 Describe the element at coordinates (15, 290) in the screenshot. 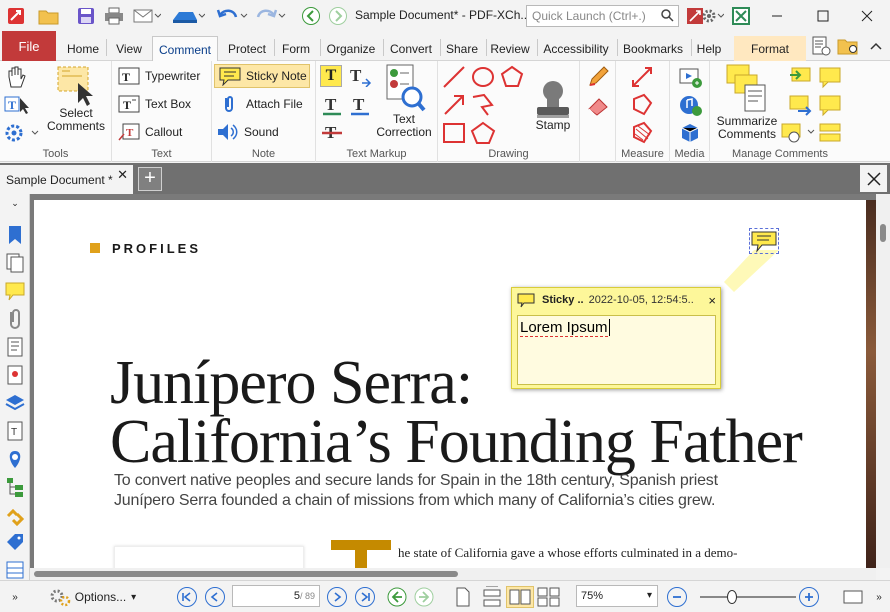

I see `comments-panel-icon` at that location.